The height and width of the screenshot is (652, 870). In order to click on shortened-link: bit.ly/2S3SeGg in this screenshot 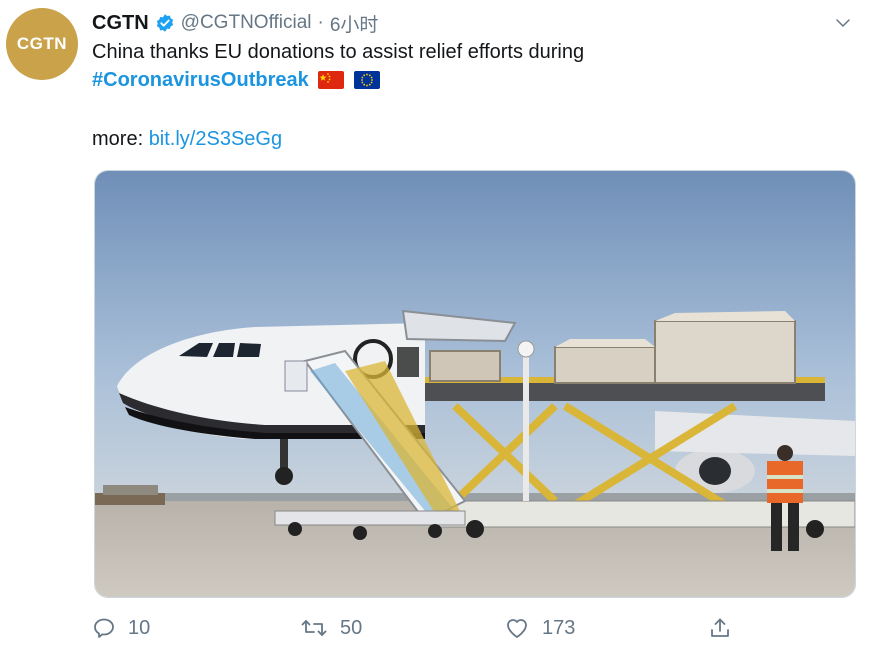, I will do `click(215, 139)`.